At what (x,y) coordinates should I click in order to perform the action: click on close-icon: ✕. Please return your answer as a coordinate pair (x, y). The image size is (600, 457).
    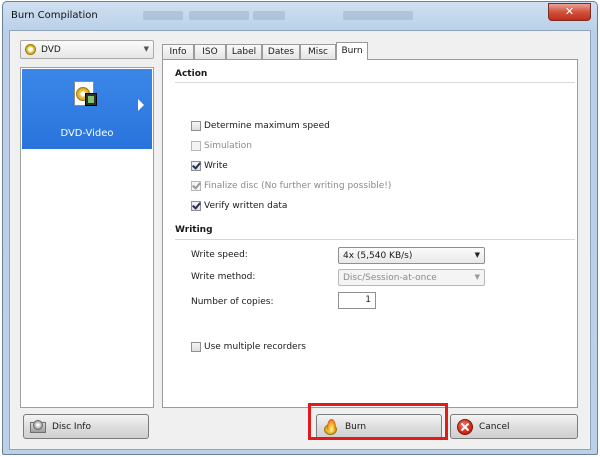
    Looking at the image, I should click on (569, 11).